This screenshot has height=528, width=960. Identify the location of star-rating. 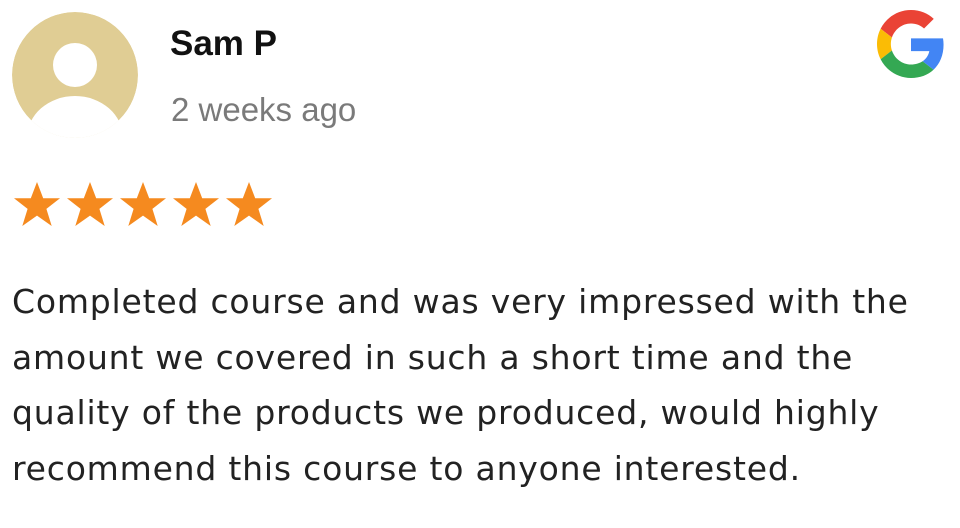
(143, 205).